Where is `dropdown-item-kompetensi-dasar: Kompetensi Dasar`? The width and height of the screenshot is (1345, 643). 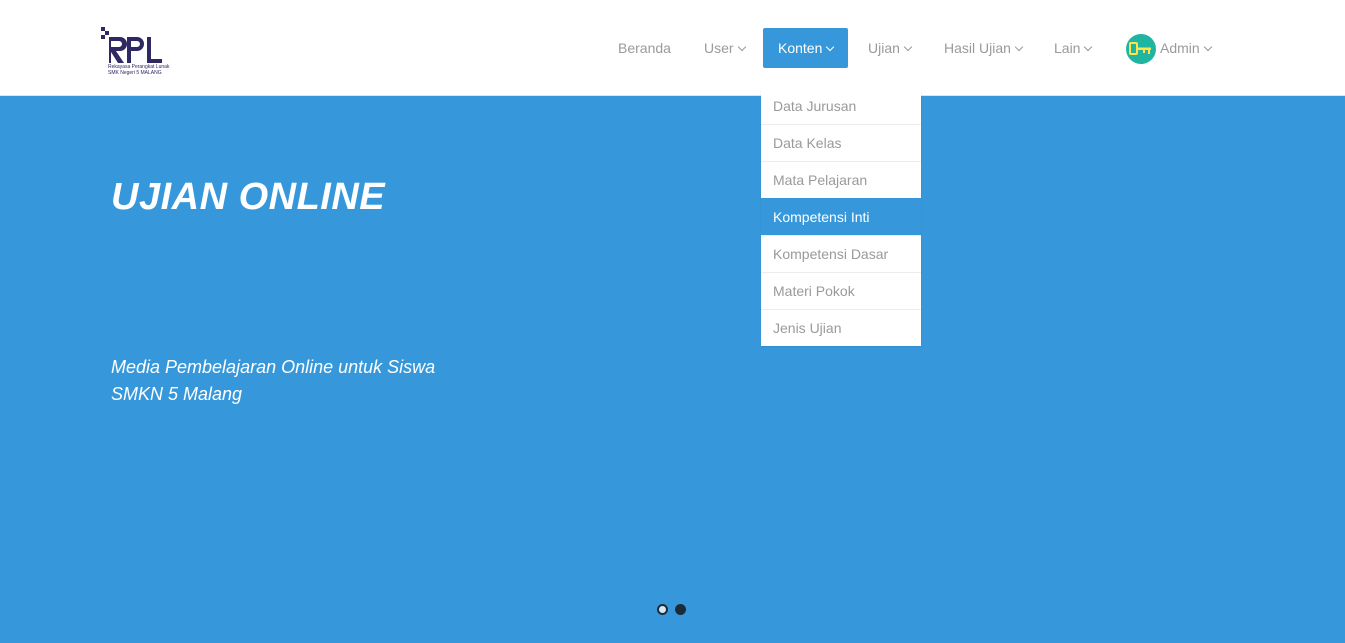
dropdown-item-kompetensi-dasar: Kompetensi Dasar is located at coordinates (841, 253).